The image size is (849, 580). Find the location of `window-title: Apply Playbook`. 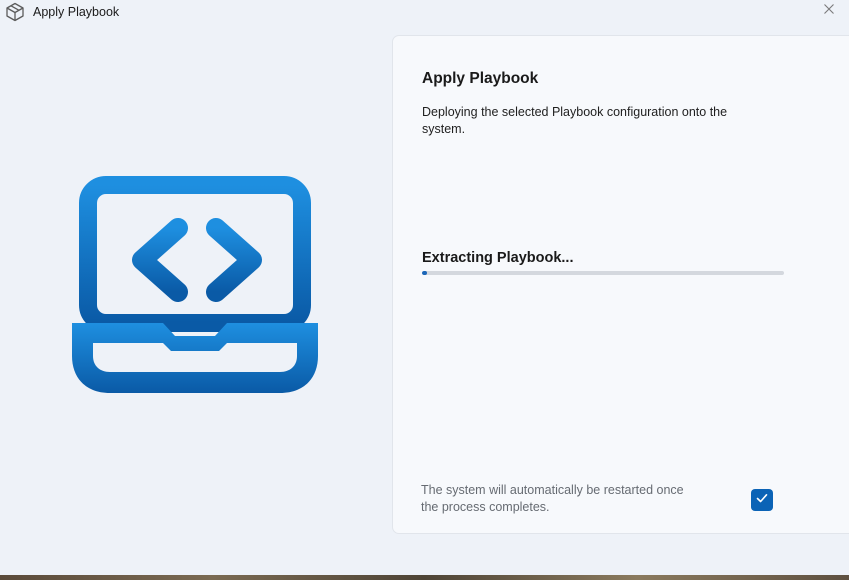

window-title: Apply Playbook is located at coordinates (76, 12).